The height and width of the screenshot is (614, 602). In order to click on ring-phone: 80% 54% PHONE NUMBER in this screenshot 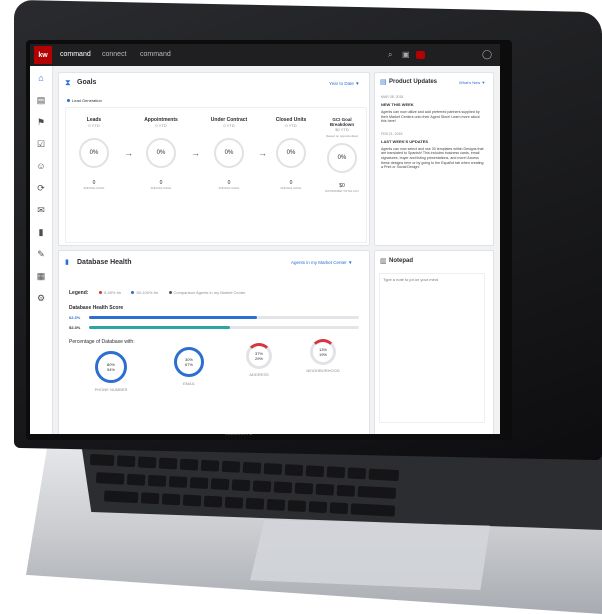, I will do `click(111, 371)`.